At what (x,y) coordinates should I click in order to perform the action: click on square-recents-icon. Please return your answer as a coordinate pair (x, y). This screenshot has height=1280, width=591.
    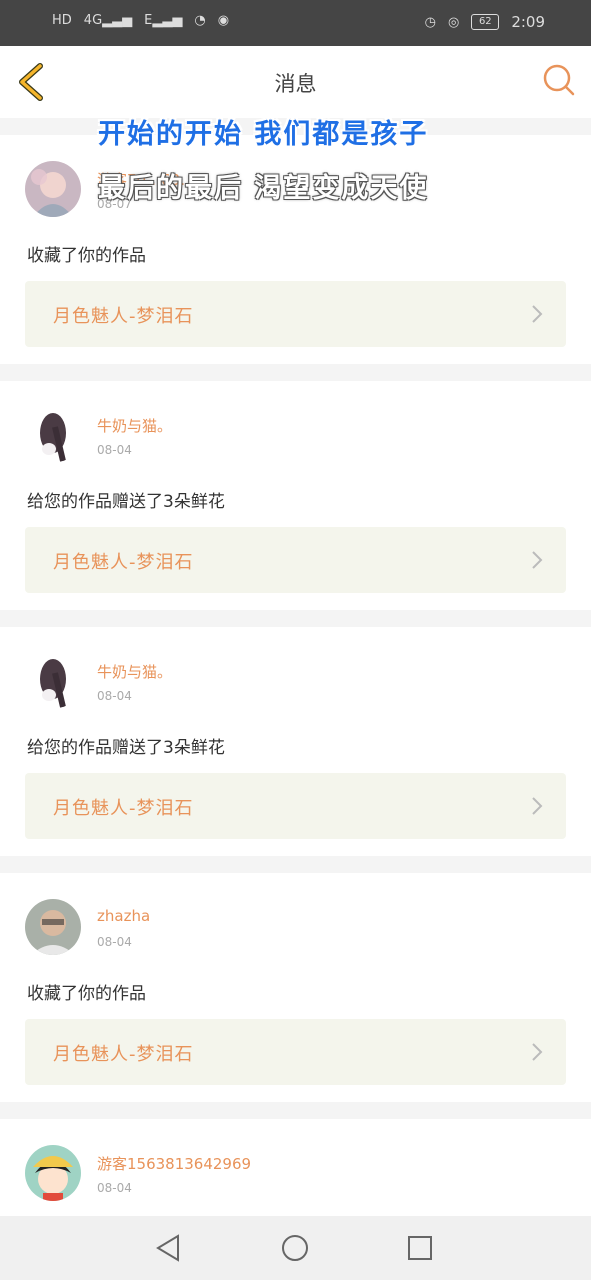
    Looking at the image, I should click on (420, 1248).